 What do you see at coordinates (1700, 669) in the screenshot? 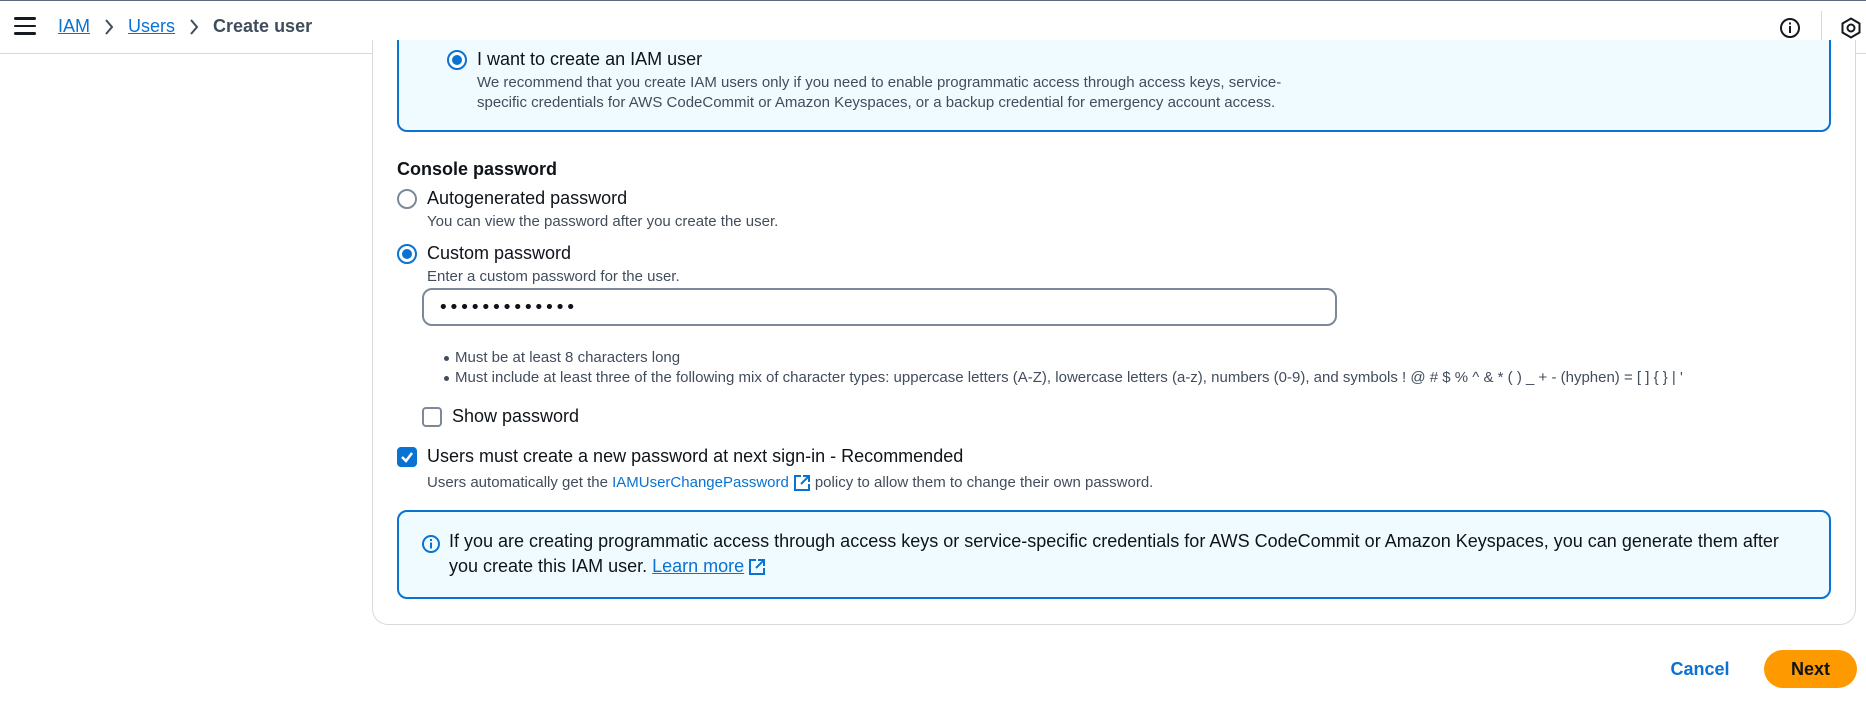
I see `cancel-button: Cancel` at bounding box center [1700, 669].